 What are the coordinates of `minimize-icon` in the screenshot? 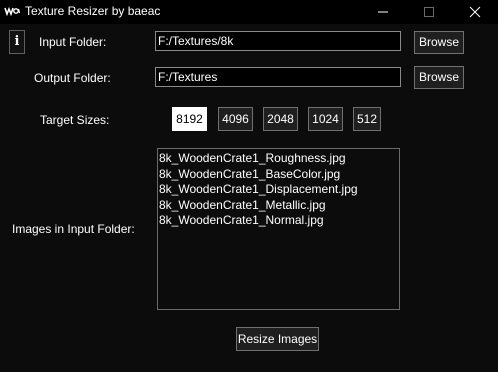 It's located at (383, 12).